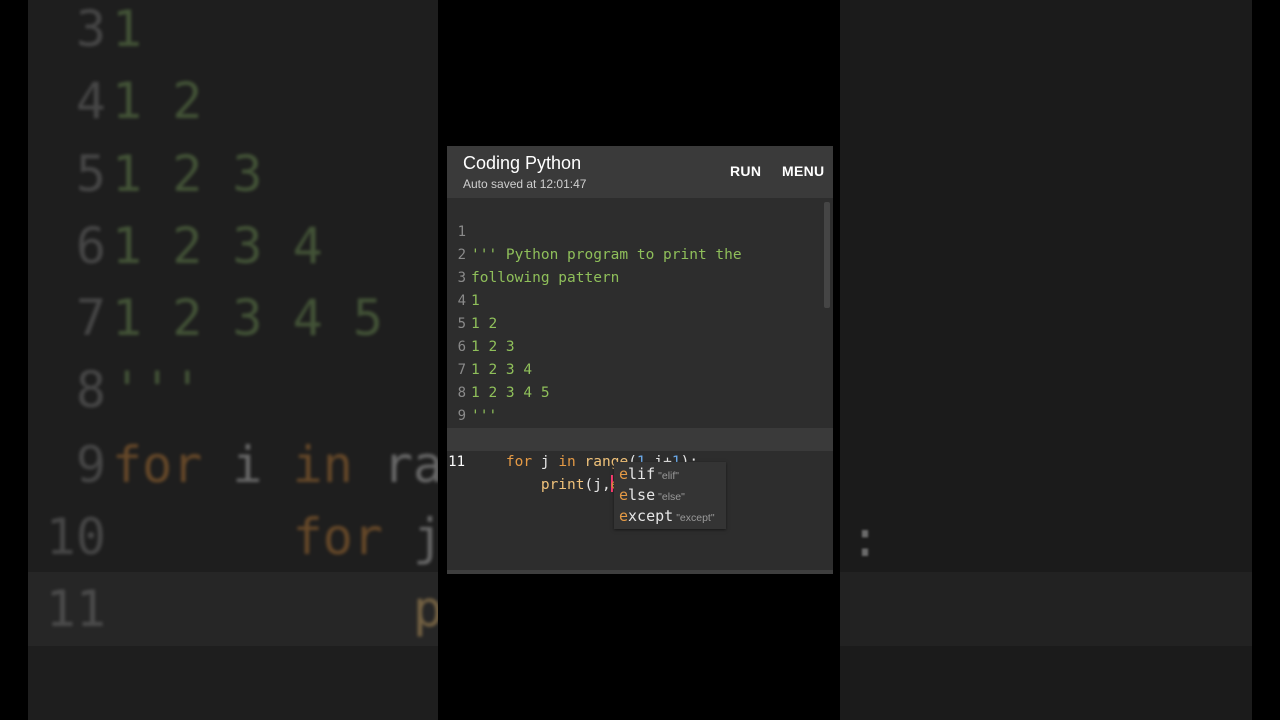  What do you see at coordinates (640, 391) in the screenshot?
I see `code-line: 8 '''` at bounding box center [640, 391].